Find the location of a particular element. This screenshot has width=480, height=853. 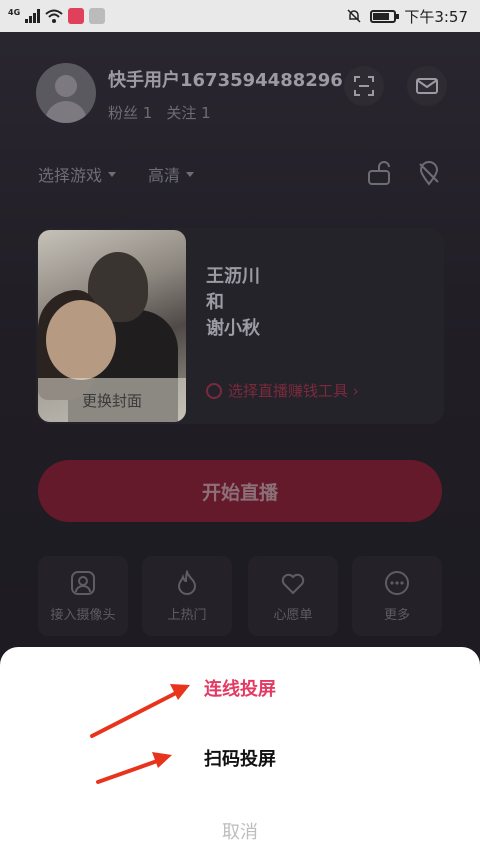

profile-stats: 粉丝 1 关注 1 is located at coordinates (159, 112).